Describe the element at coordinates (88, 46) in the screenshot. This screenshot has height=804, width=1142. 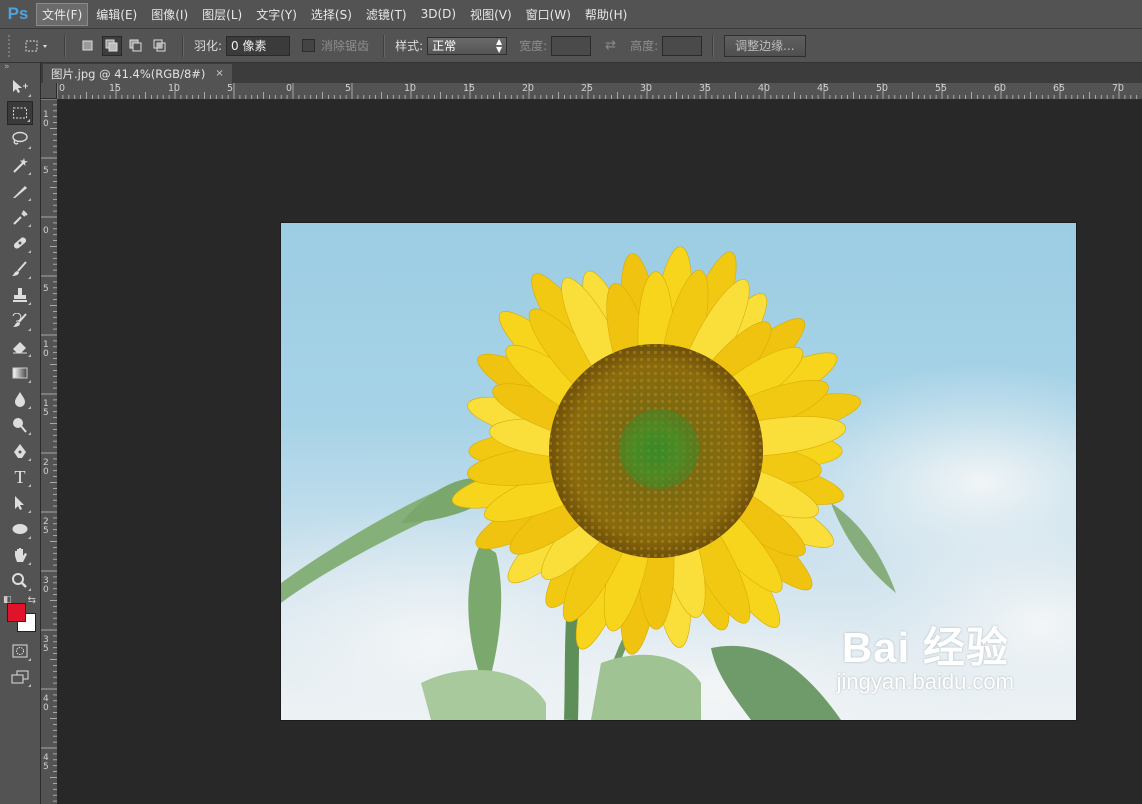
I see `new-selection-button` at that location.